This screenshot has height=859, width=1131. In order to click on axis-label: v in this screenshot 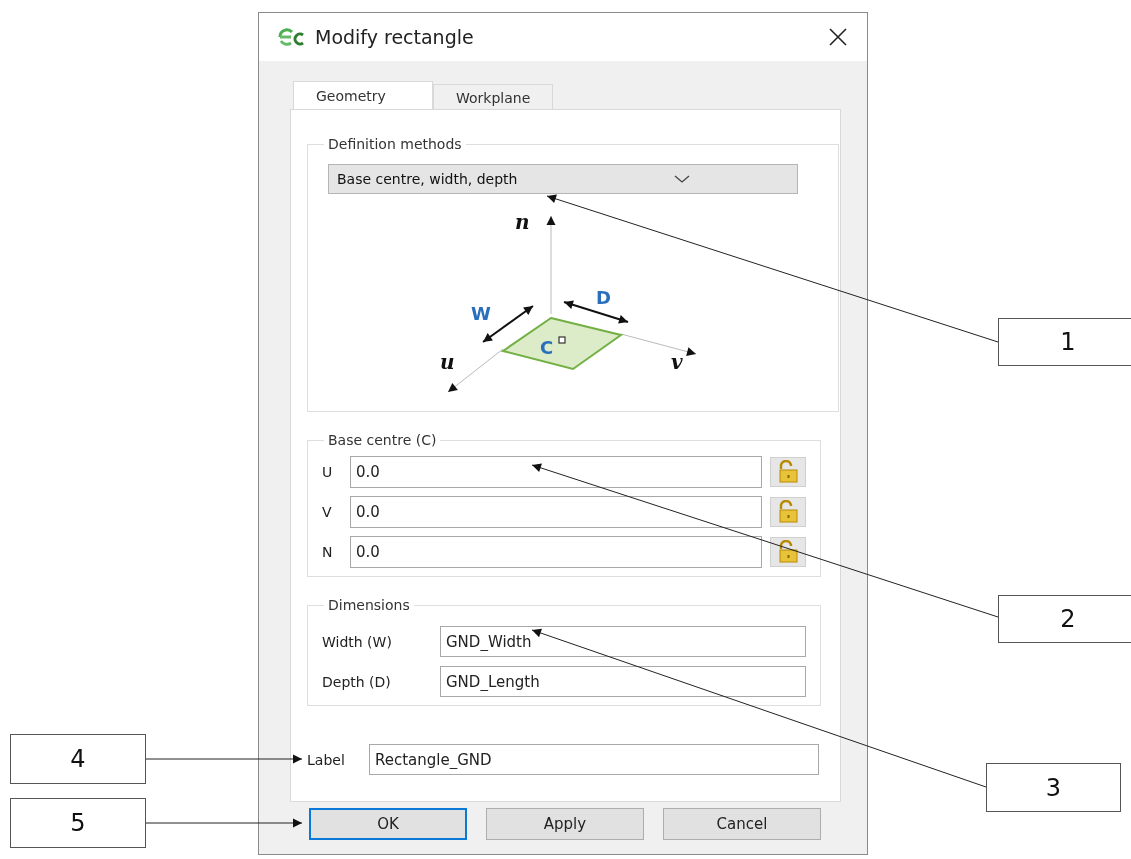, I will do `click(677, 362)`.